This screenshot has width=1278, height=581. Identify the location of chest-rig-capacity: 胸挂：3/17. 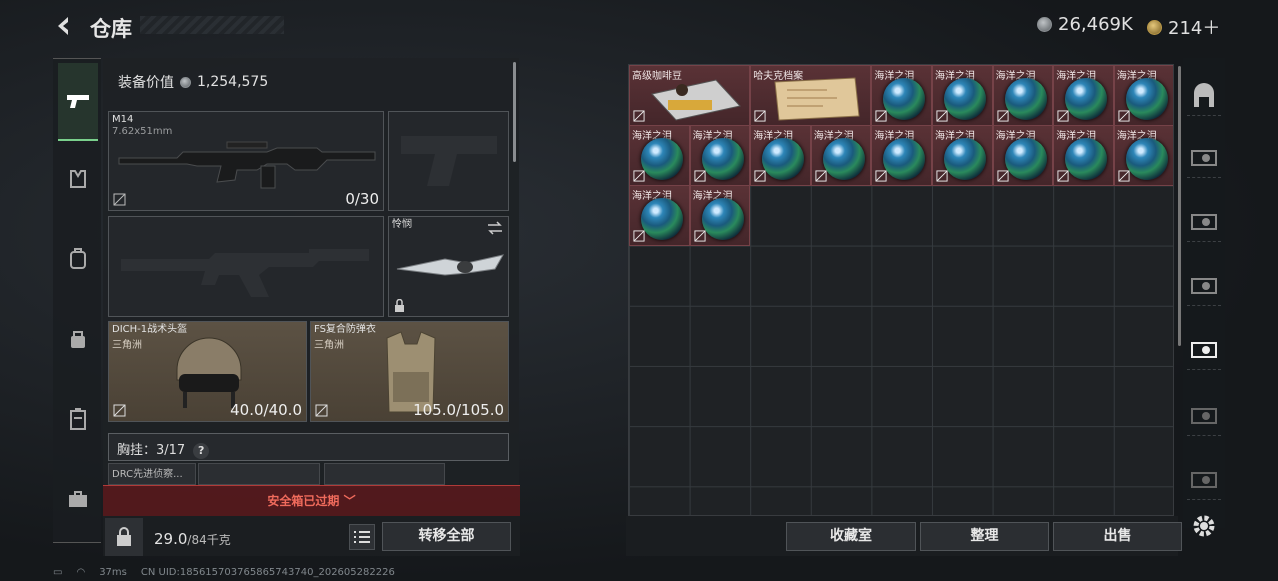
(151, 450).